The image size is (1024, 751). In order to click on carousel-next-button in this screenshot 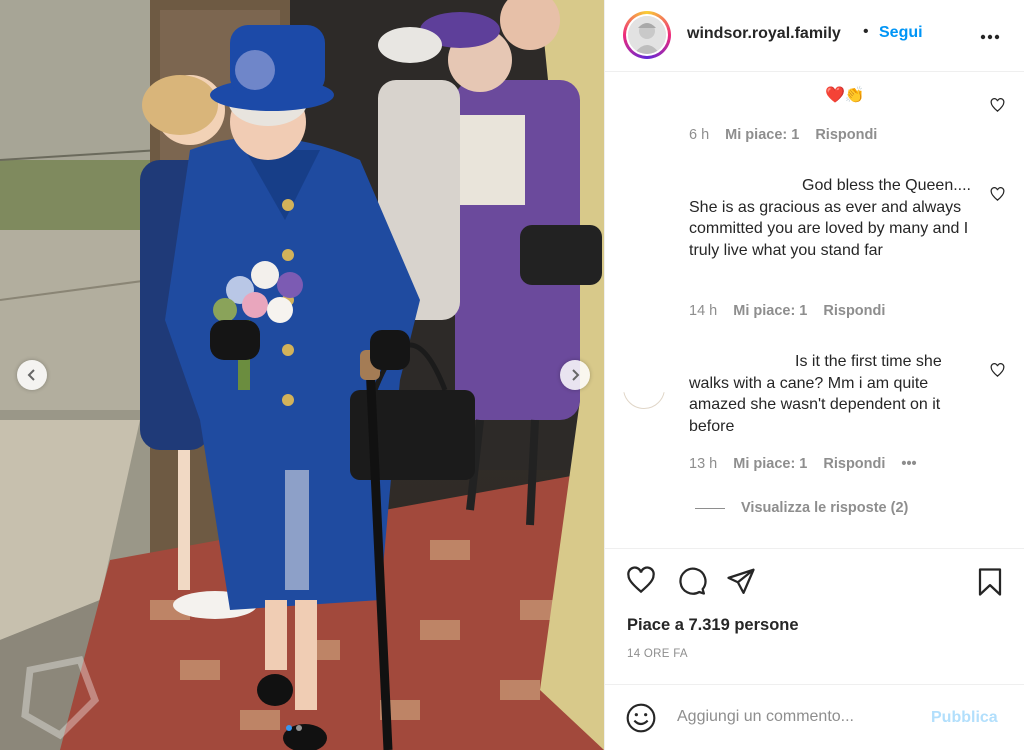, I will do `click(575, 375)`.